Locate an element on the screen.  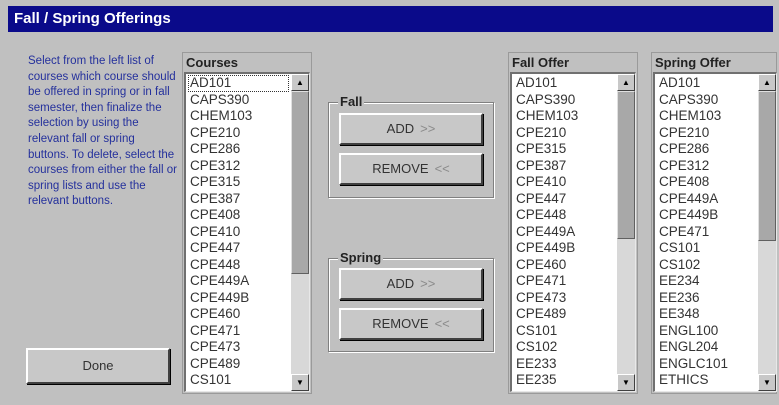
list-item: ENGL204 is located at coordinates (706, 347).